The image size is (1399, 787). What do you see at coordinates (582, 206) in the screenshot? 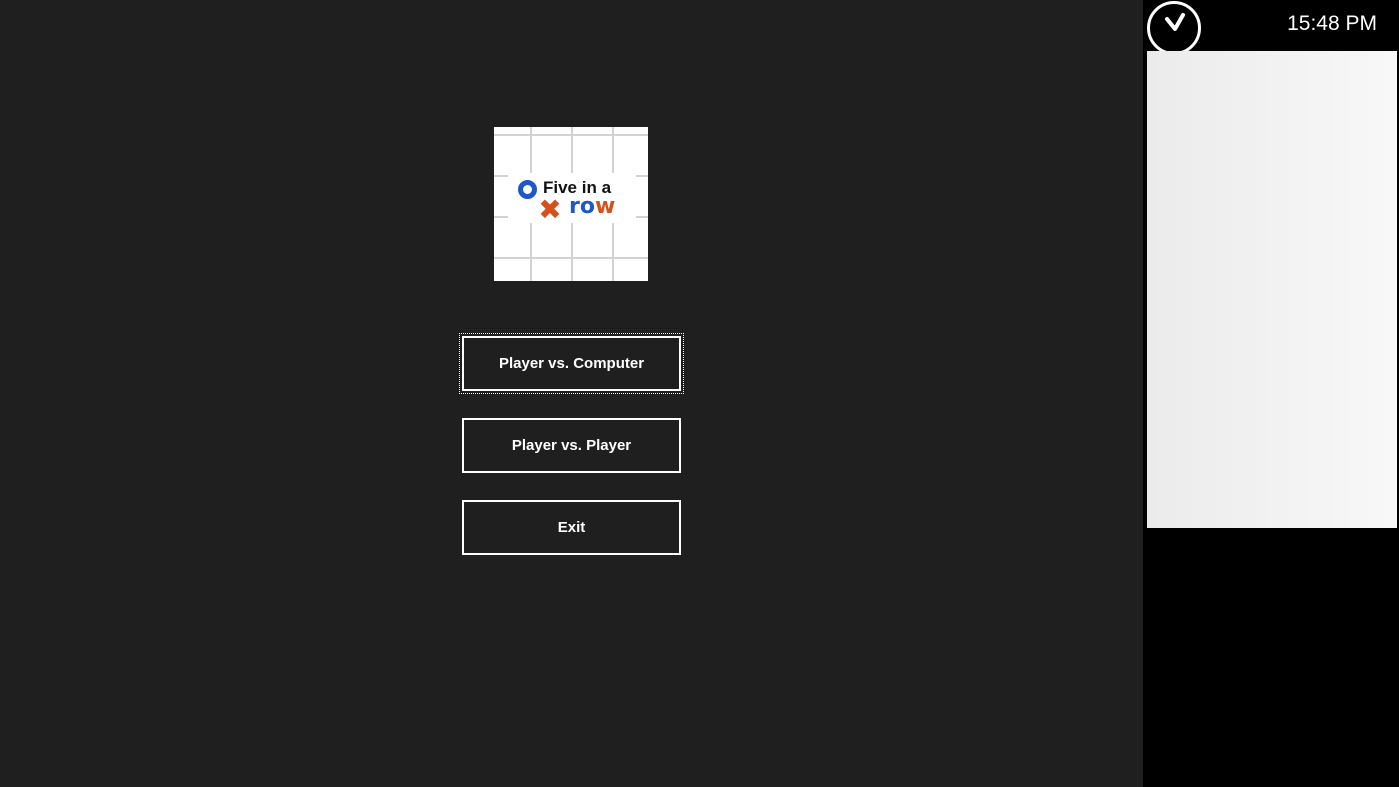
I see `logo-title-ro: ro` at bounding box center [582, 206].